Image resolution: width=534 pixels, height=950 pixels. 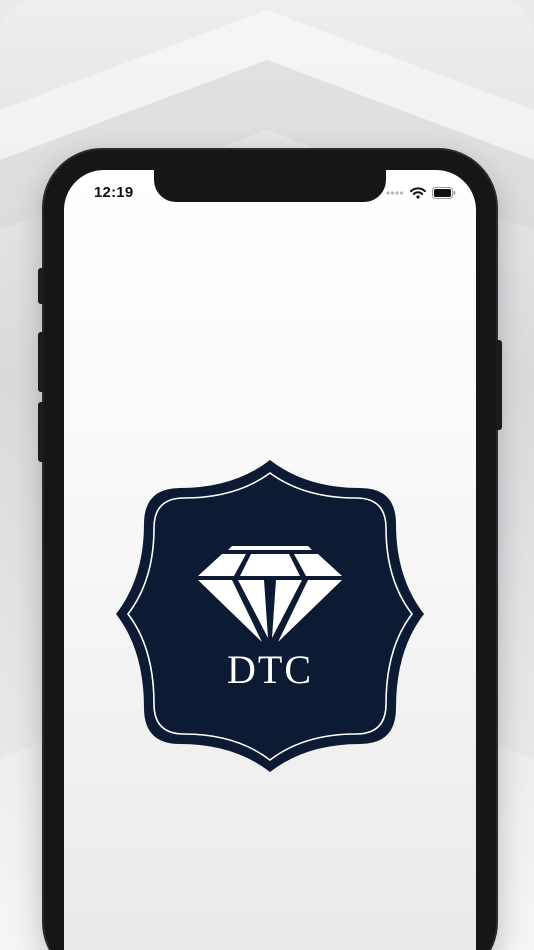 I want to click on power-button, so click(x=499, y=385).